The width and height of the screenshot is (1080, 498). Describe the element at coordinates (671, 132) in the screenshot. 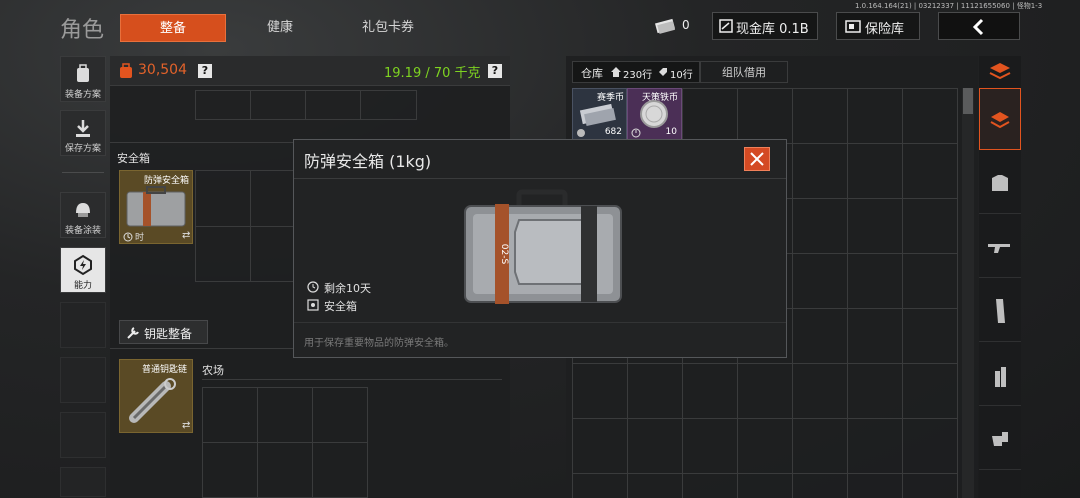

I see `item-count: 10` at that location.